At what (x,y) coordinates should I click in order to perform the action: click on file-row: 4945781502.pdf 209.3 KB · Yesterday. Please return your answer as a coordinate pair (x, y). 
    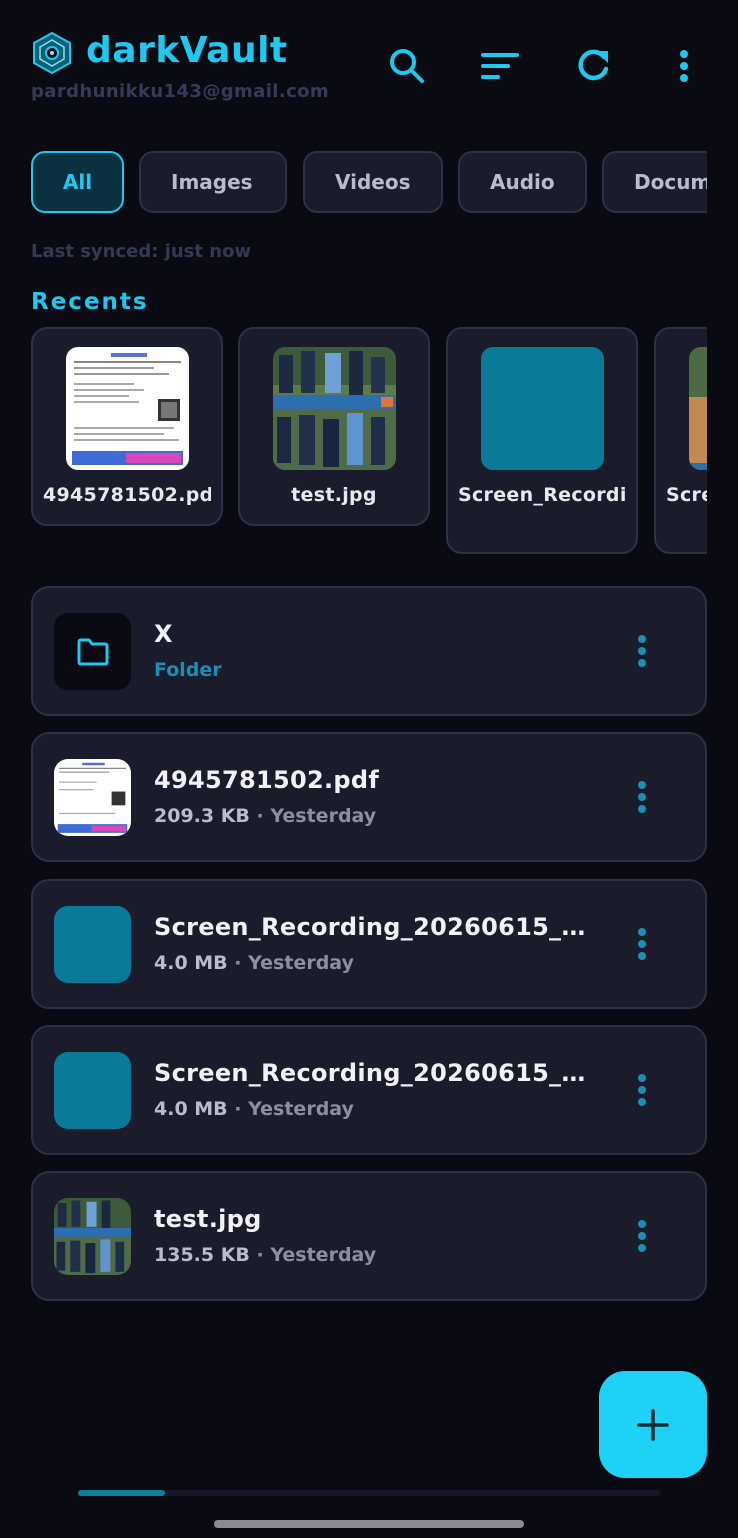
    Looking at the image, I should click on (369, 797).